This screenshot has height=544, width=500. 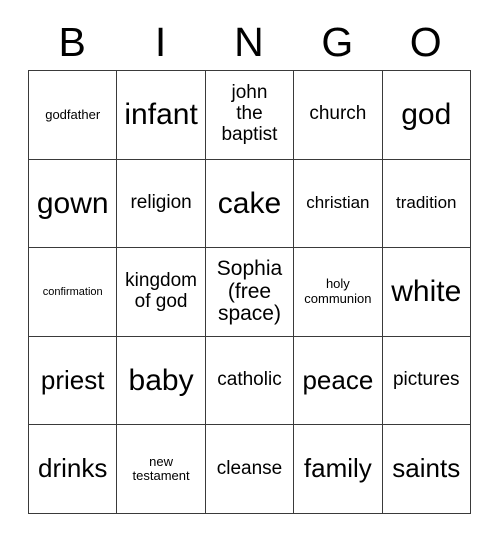 What do you see at coordinates (160, 41) in the screenshot?
I see `bingo-header-letter-i: I` at bounding box center [160, 41].